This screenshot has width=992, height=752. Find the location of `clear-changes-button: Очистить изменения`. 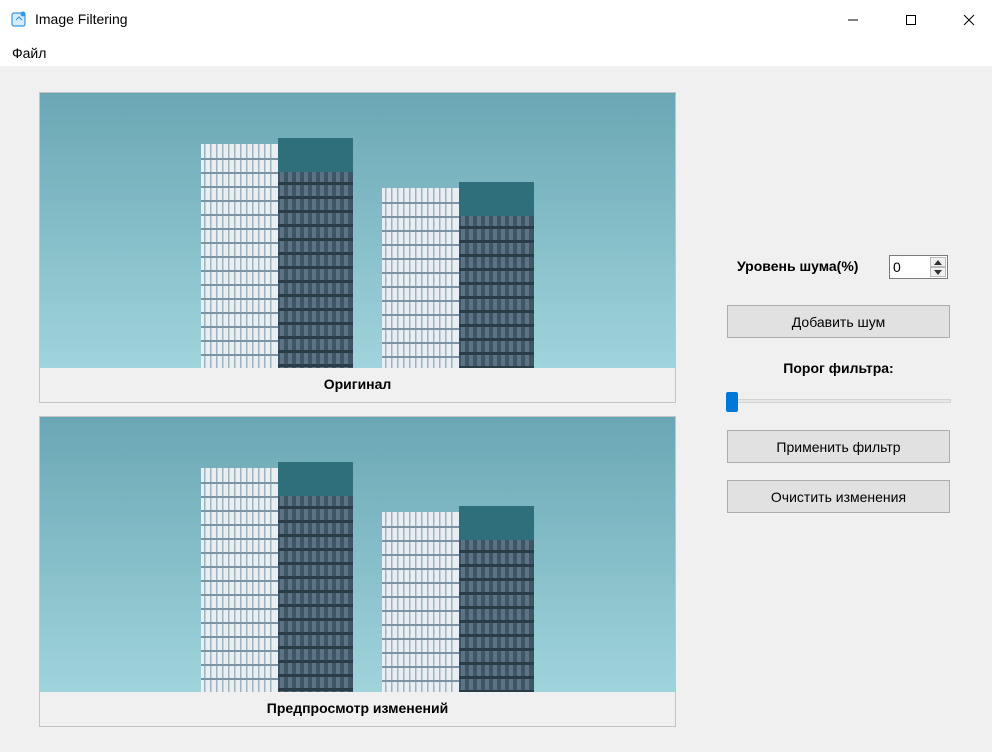

clear-changes-button: Очистить изменения is located at coordinates (838, 496).